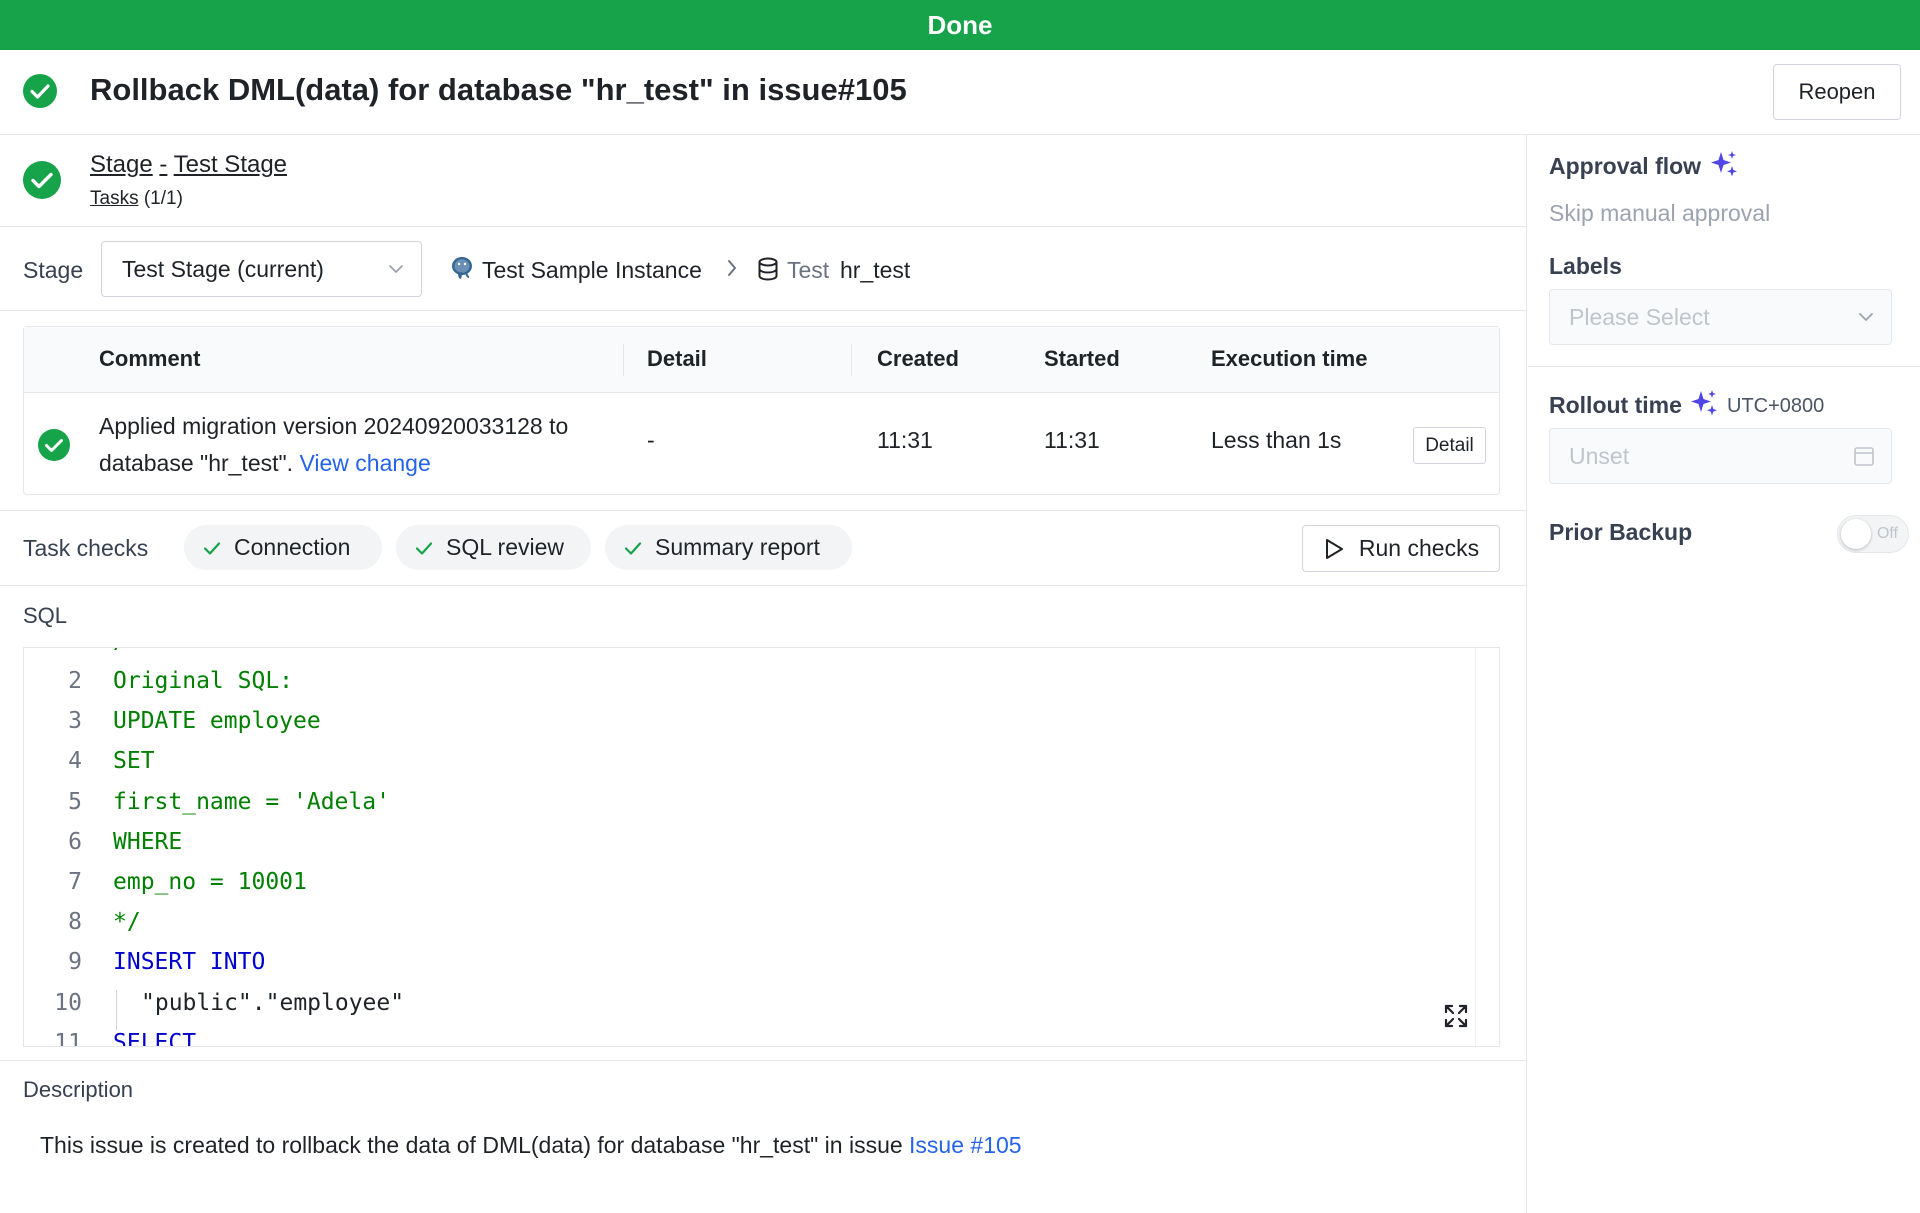 This screenshot has height=1213, width=1920. What do you see at coordinates (1599, 456) in the screenshot?
I see `rollout-time-placeholder: Unset` at bounding box center [1599, 456].